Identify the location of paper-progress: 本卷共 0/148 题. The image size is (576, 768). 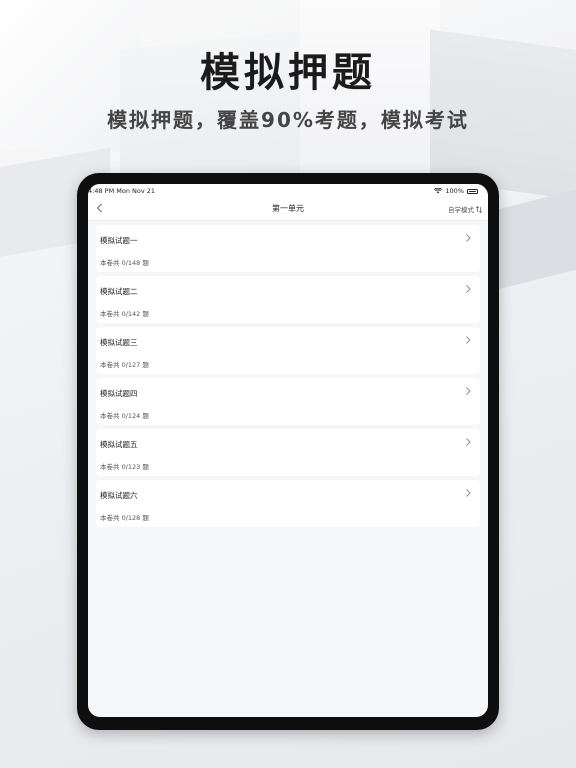
(124, 263).